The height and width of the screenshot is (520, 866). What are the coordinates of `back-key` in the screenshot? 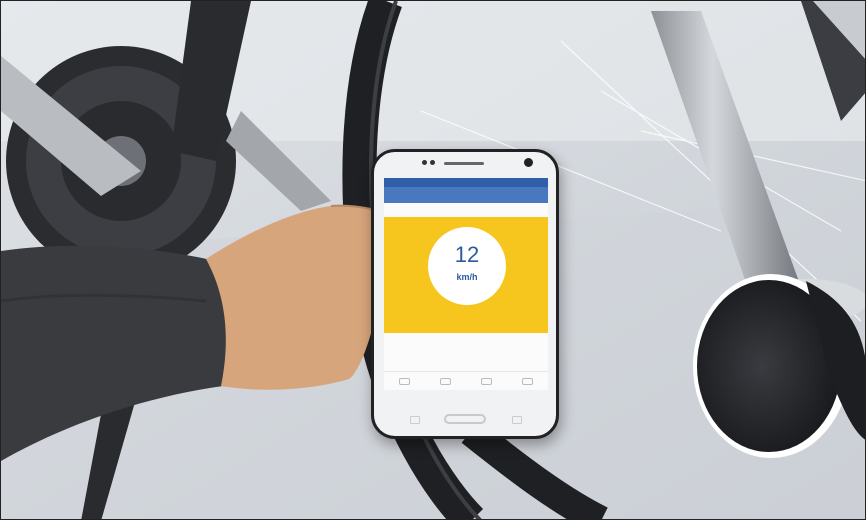 It's located at (517, 420).